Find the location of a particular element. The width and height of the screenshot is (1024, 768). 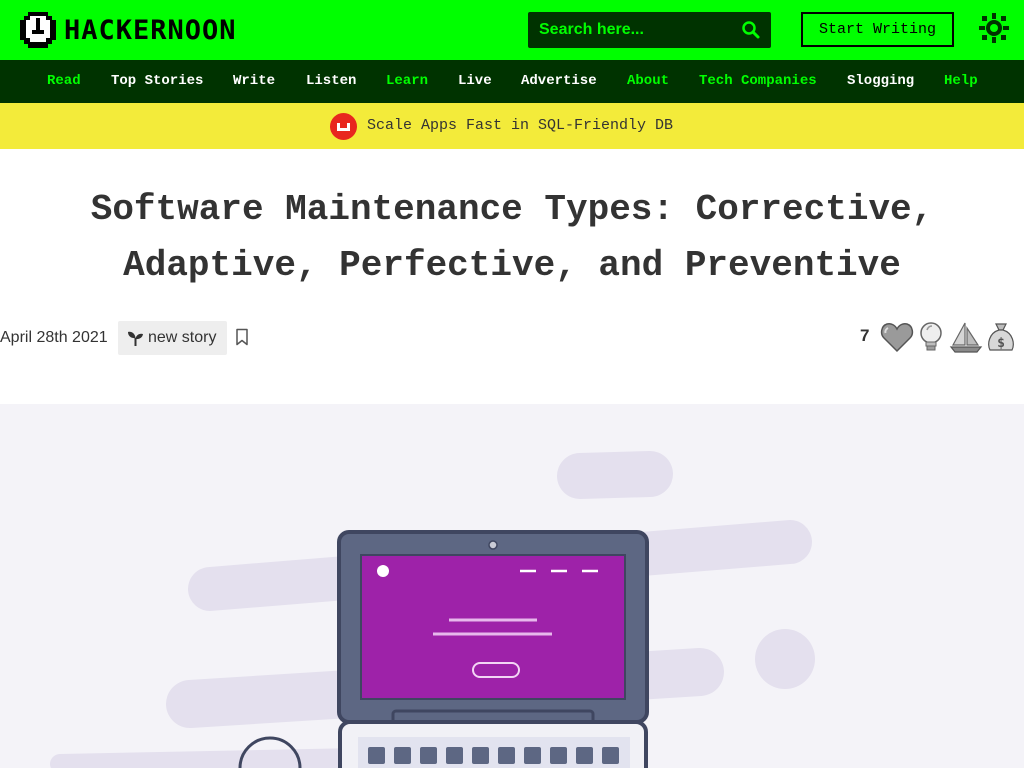

nav-item-write: Write is located at coordinates (254, 81).